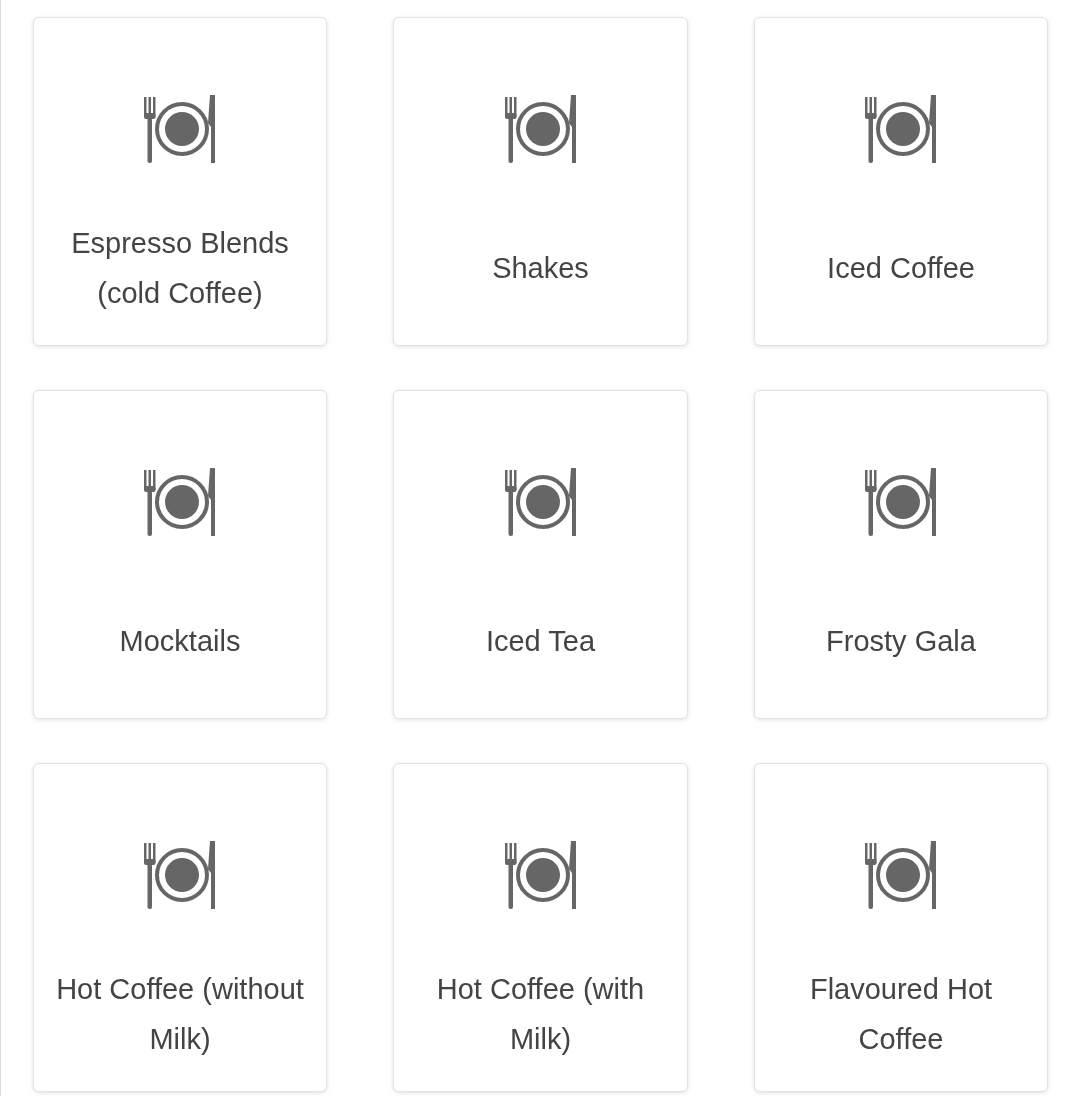 The height and width of the screenshot is (1096, 1072). Describe the element at coordinates (180, 554) in the screenshot. I see `category-card: Mocktails` at that location.